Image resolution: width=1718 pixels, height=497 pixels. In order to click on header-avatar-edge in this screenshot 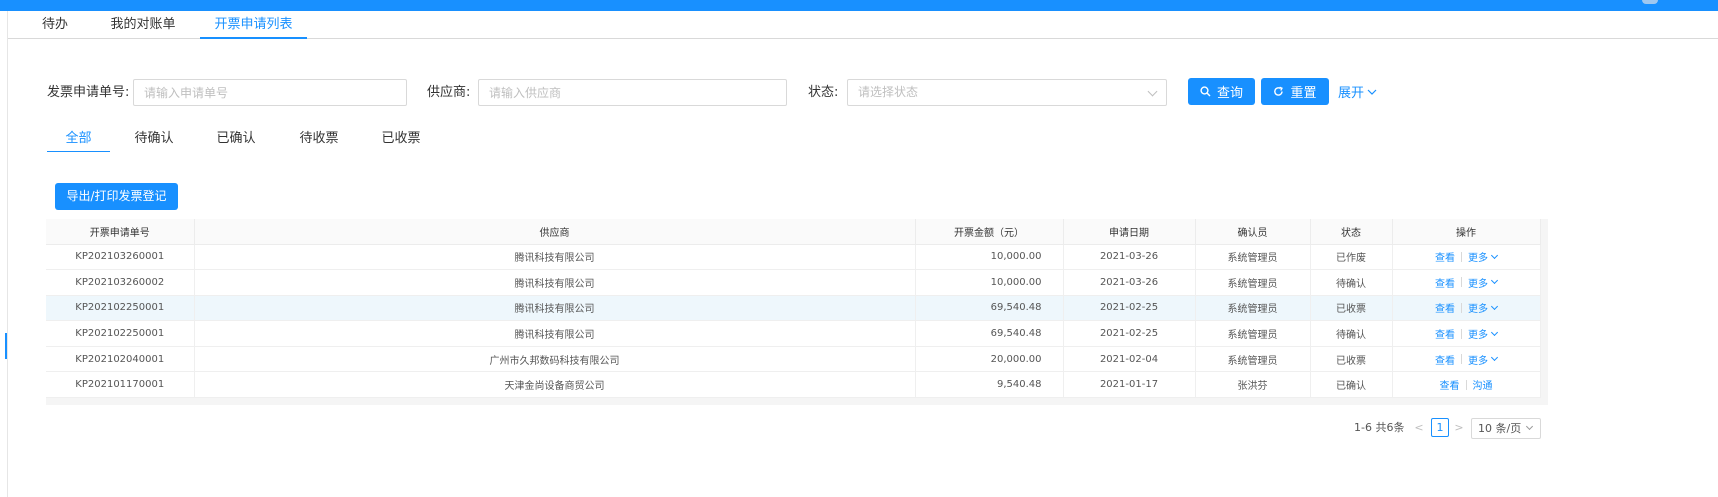, I will do `click(1650, 2)`.